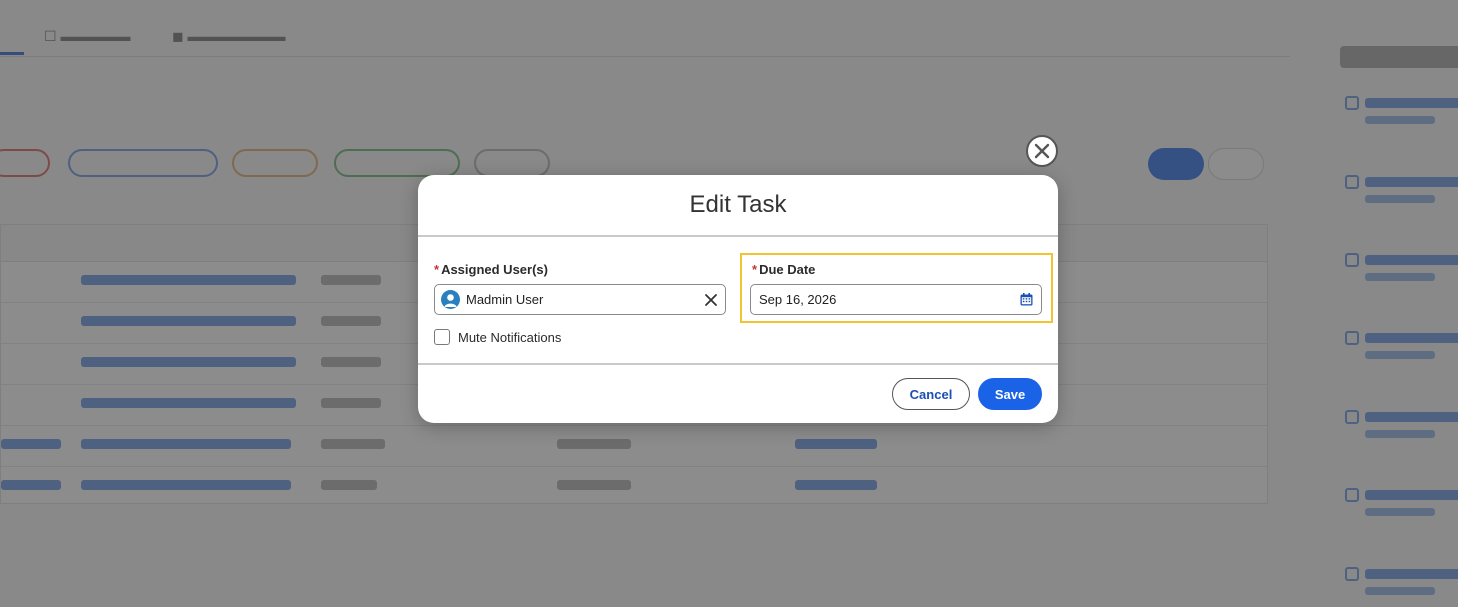 Image resolution: width=1458 pixels, height=607 pixels. I want to click on due-date-value: Sep 16, 2026, so click(798, 299).